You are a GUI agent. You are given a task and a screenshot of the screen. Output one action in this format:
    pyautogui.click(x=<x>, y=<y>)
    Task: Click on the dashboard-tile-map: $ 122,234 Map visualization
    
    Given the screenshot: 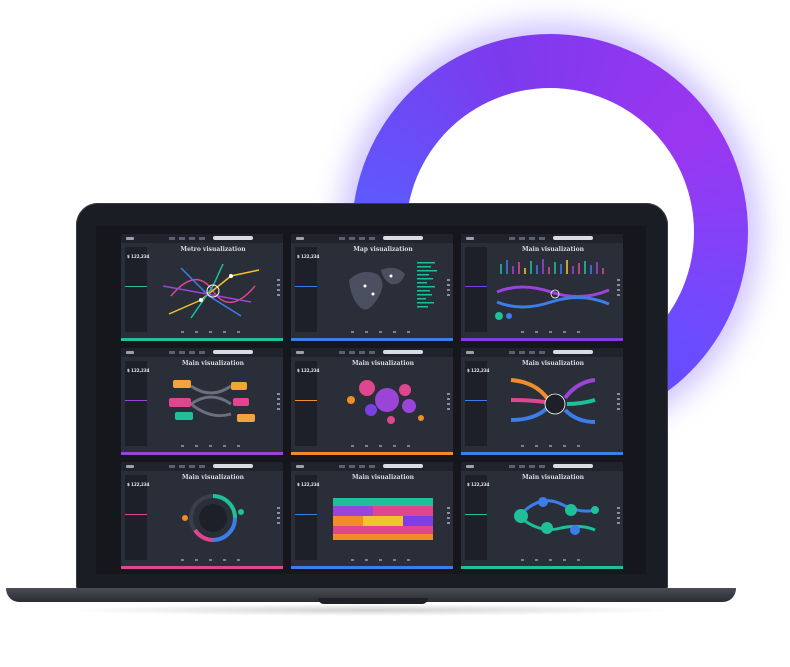 What is the action you would take?
    pyautogui.click(x=372, y=287)
    